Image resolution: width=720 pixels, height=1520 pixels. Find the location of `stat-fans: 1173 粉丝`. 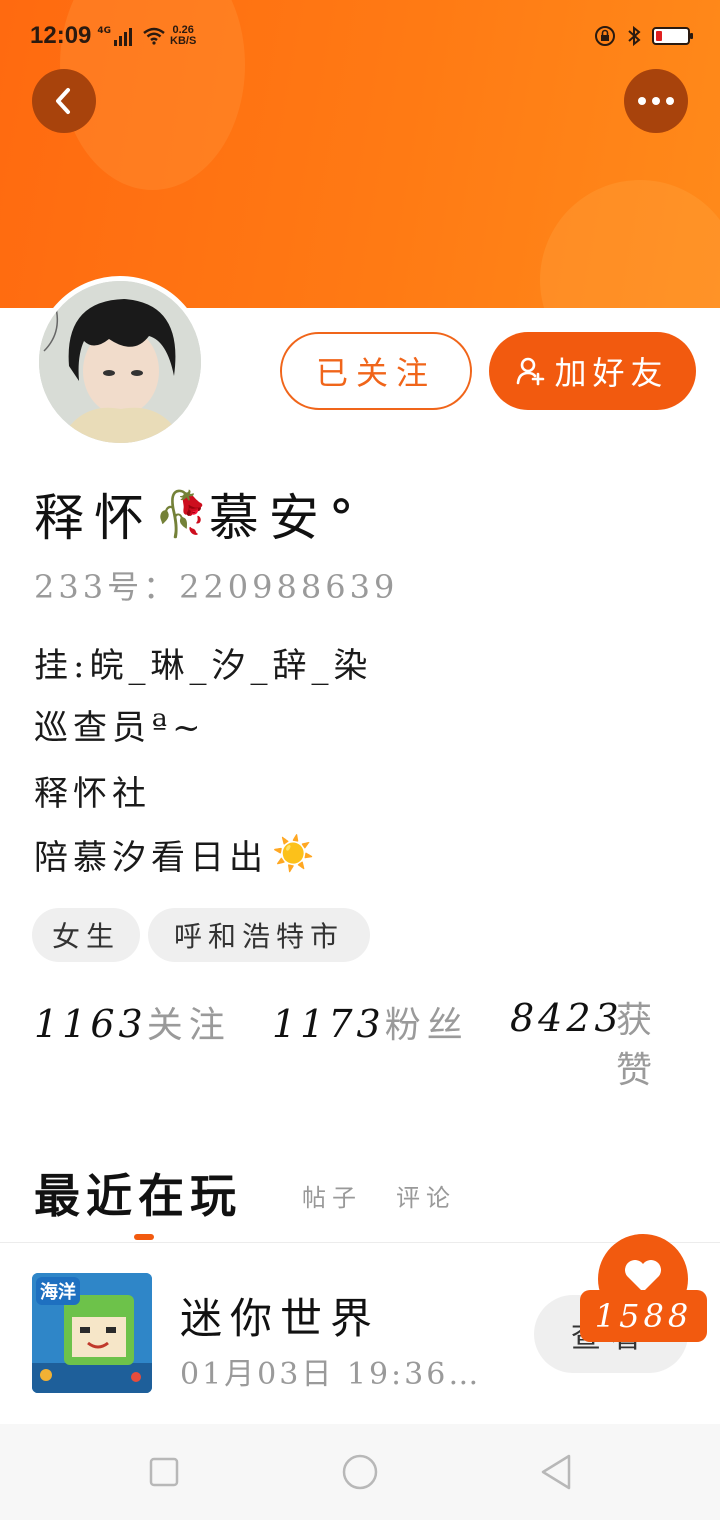

stat-fans: 1173 粉丝 is located at coordinates (370, 1022).